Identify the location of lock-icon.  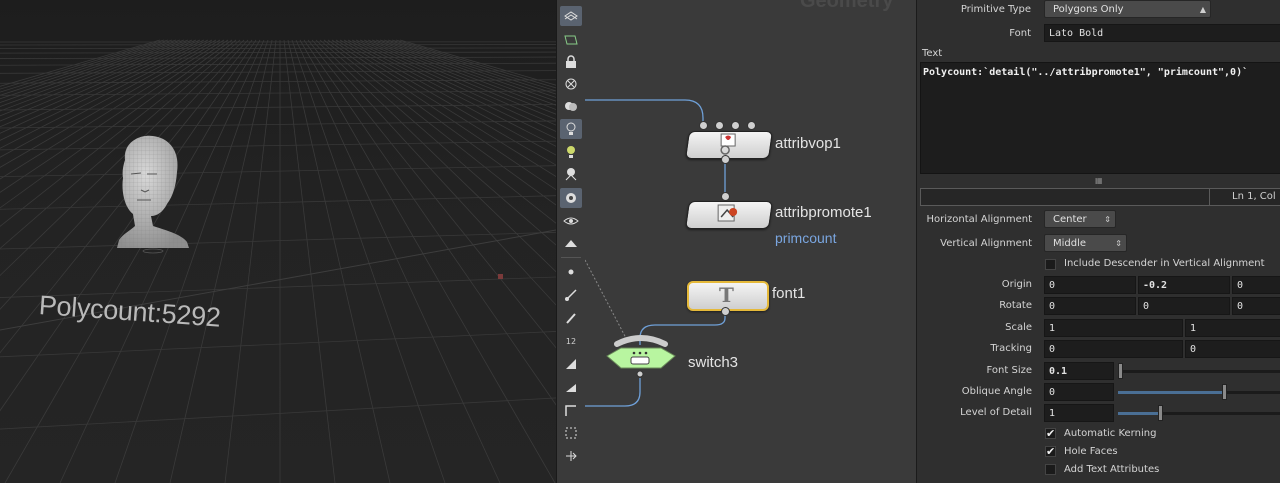
(571, 62).